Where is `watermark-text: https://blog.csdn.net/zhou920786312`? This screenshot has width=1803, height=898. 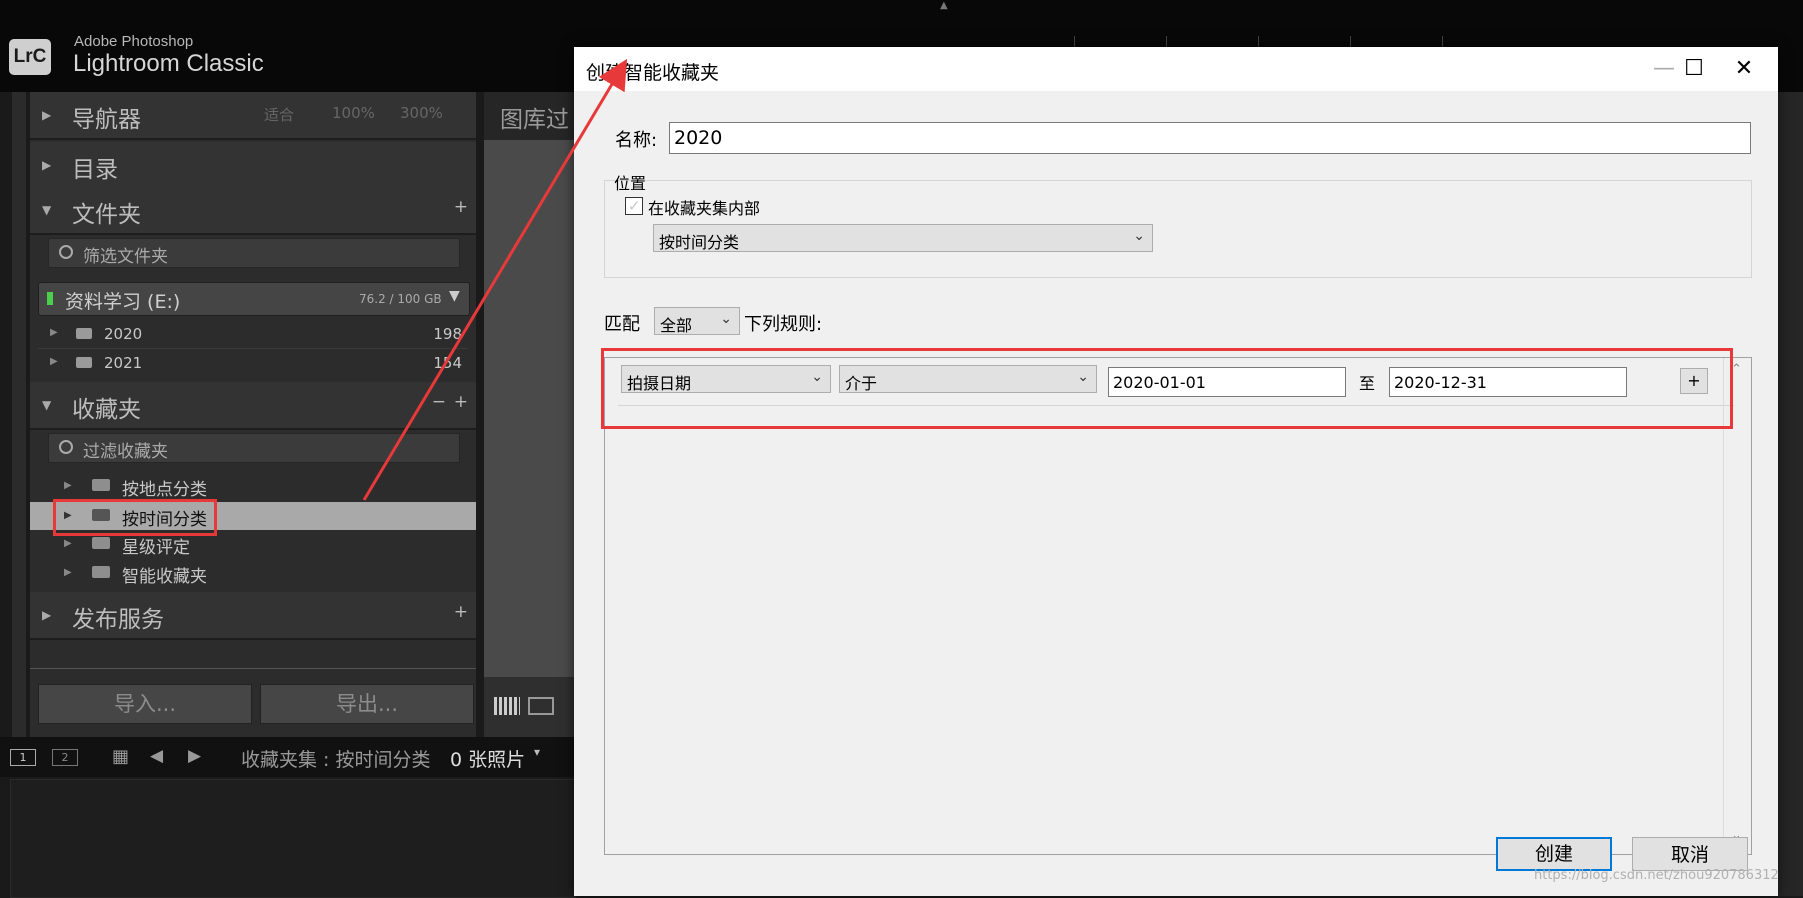
watermark-text: https://blog.csdn.net/zhou920786312 is located at coordinates (1656, 875).